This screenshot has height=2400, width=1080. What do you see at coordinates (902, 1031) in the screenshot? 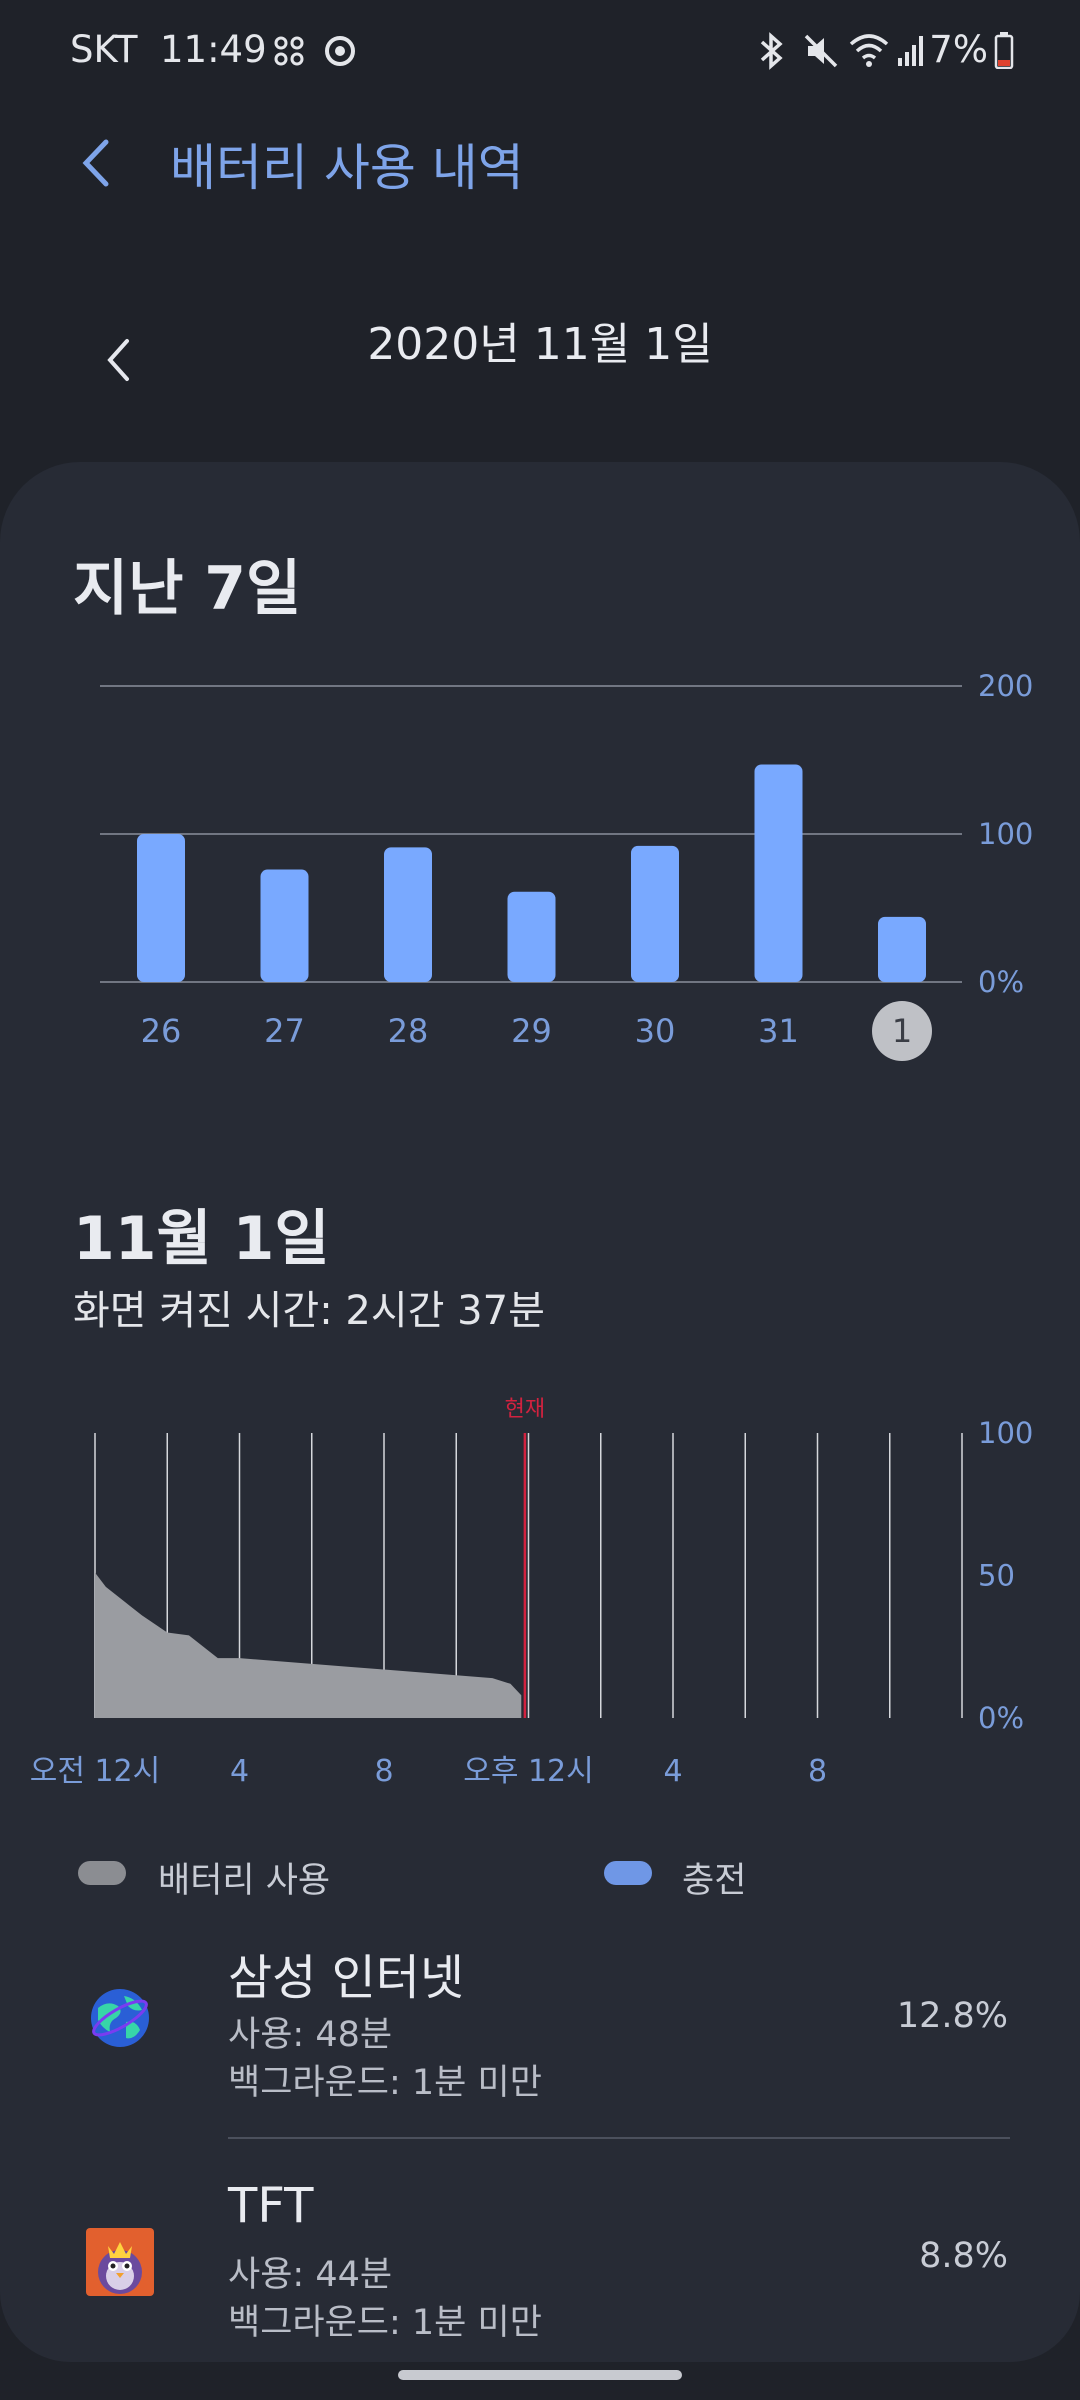
I see `x-tick-label: 1` at bounding box center [902, 1031].